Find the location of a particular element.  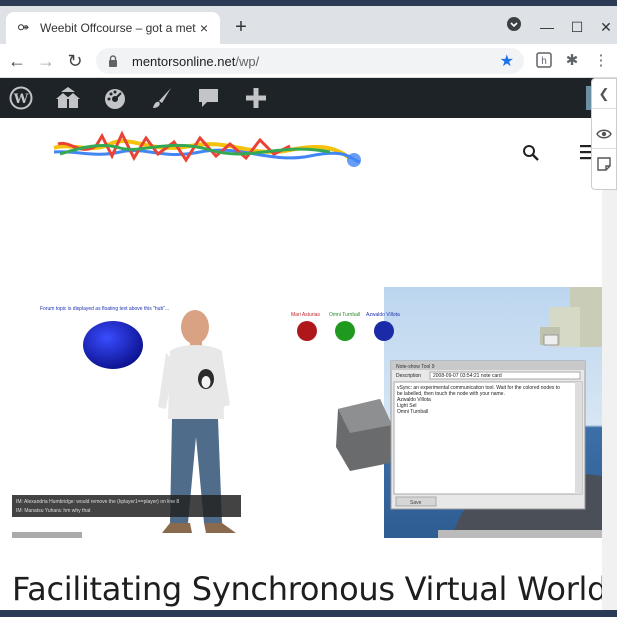

node-name-3: Azwaldo Villota is located at coordinates (383, 315).